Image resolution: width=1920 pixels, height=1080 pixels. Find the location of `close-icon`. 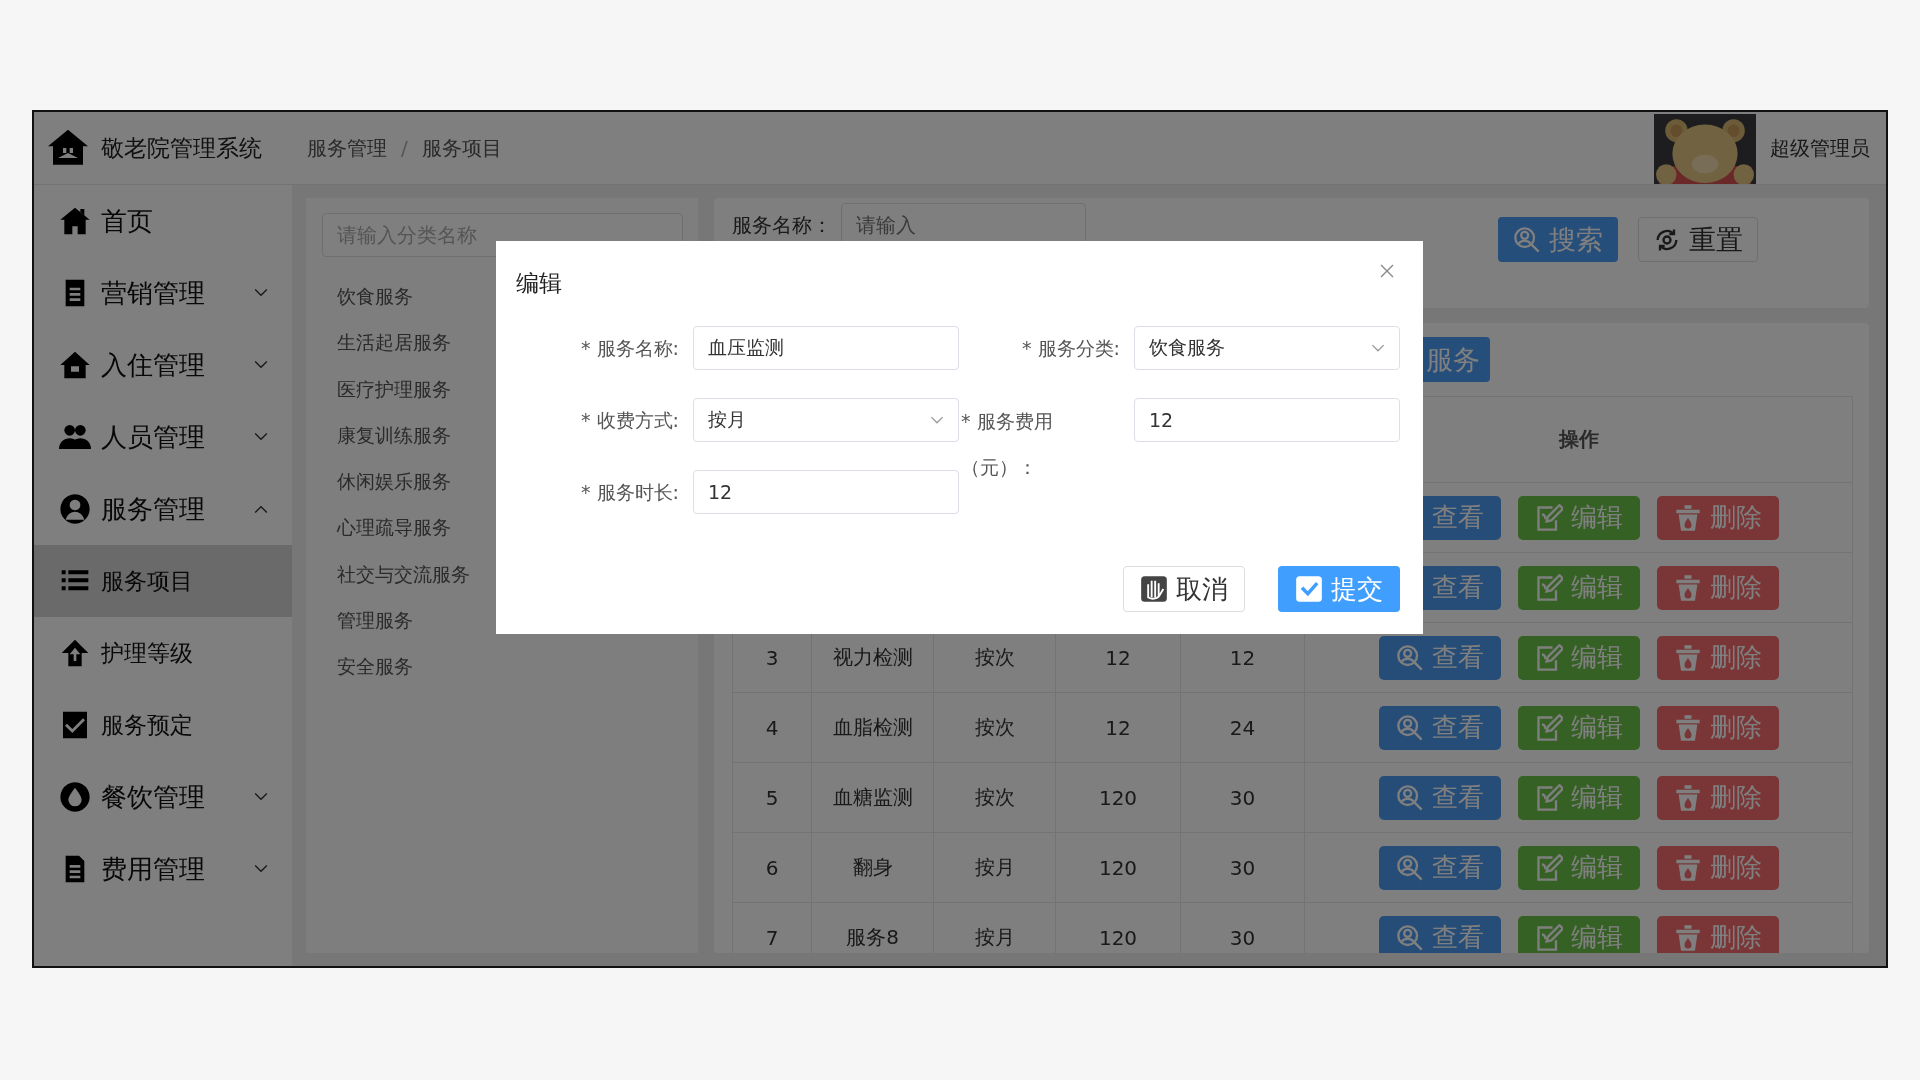

close-icon is located at coordinates (1387, 270).